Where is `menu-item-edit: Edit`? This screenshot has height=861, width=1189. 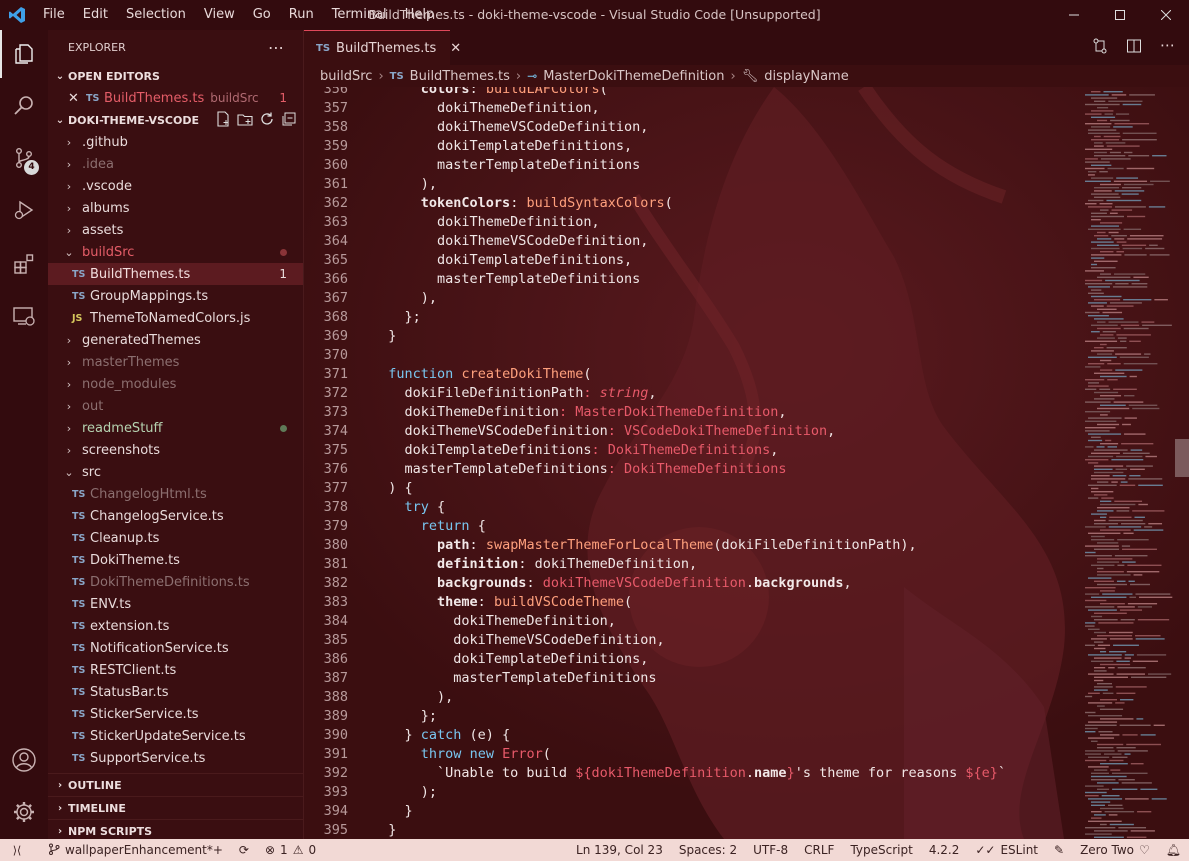 menu-item-edit: Edit is located at coordinates (95, 15).